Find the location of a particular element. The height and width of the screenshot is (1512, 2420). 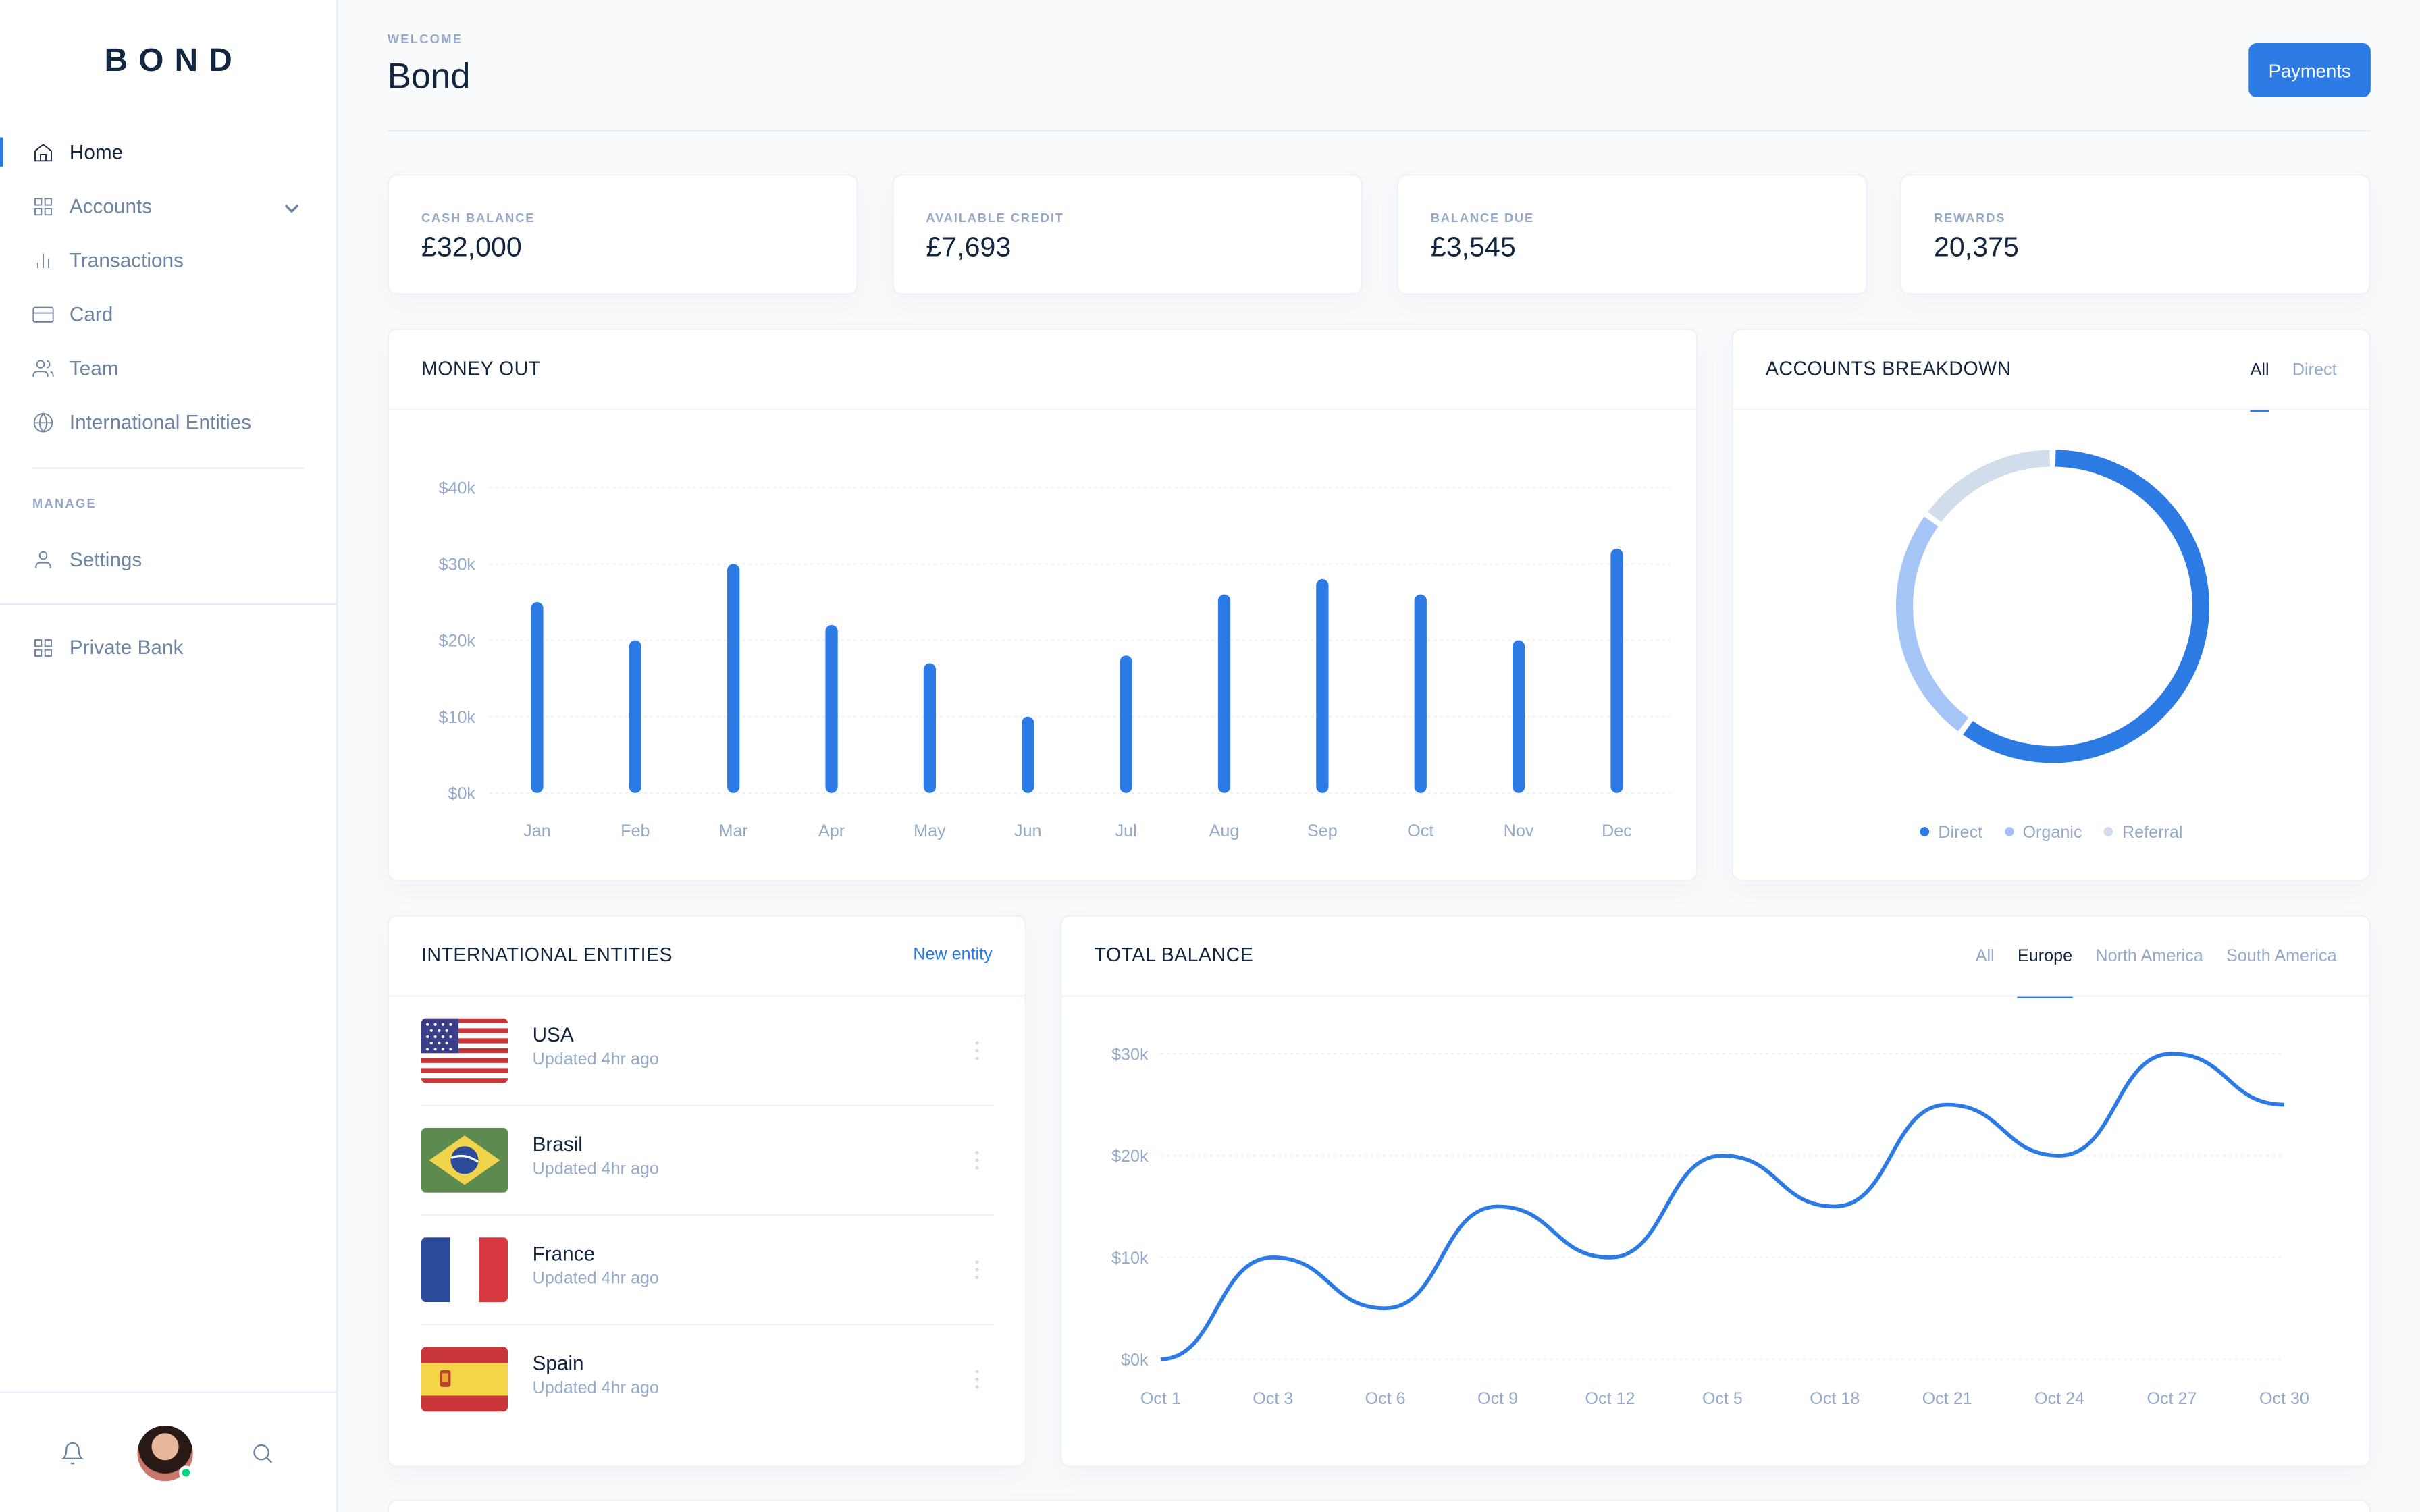

sidebar-item-label: Card is located at coordinates (91, 314).